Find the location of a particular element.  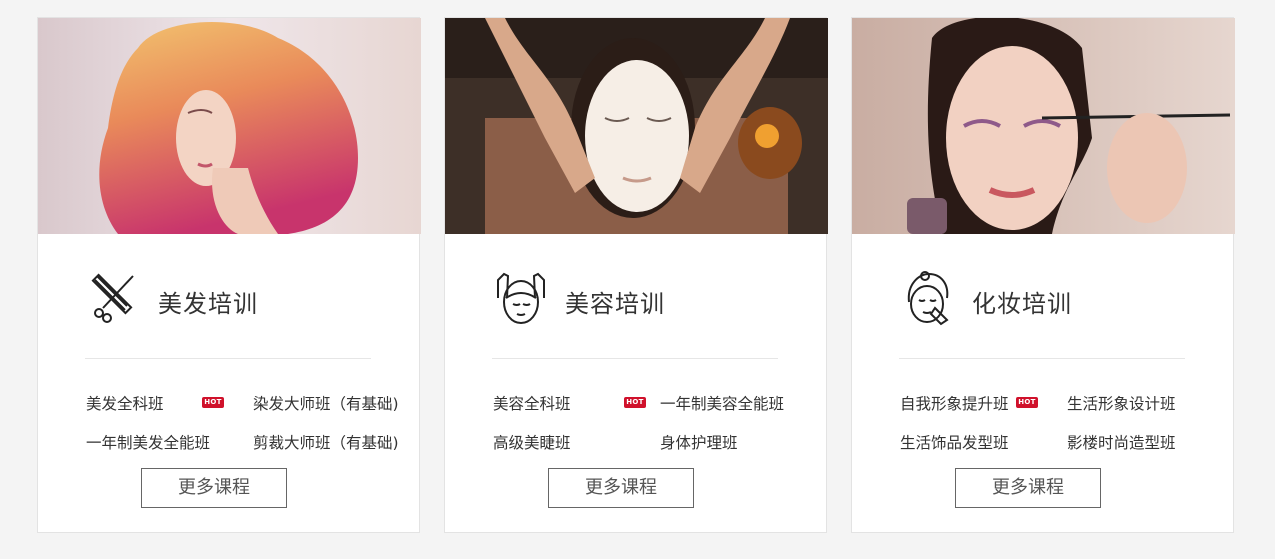

face-massage-icon is located at coordinates (521, 298).